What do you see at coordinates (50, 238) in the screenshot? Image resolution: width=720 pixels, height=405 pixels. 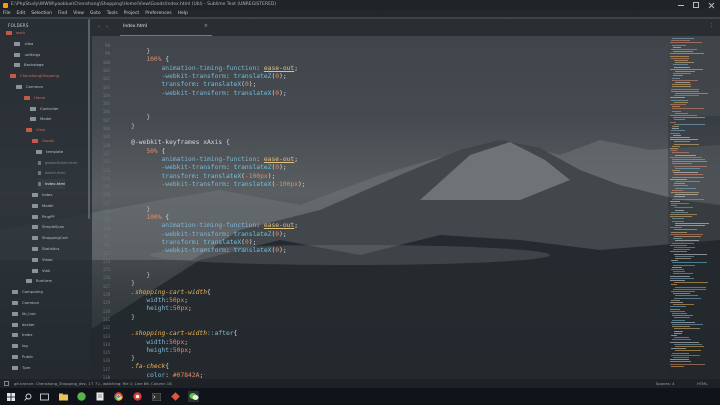 I see `sidebar-item: ShoppingCart` at bounding box center [50, 238].